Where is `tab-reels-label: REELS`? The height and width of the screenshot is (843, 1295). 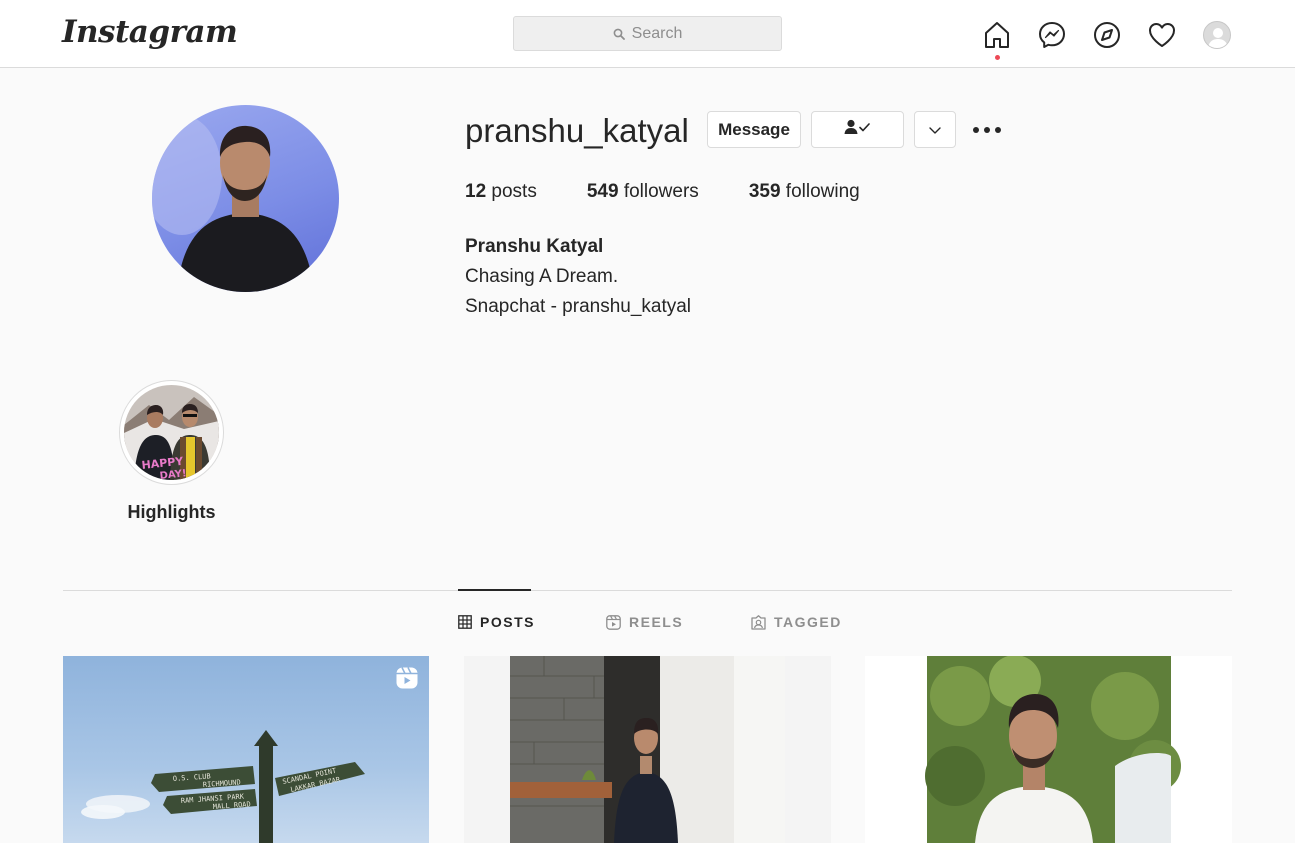 tab-reels-label: REELS is located at coordinates (656, 622).